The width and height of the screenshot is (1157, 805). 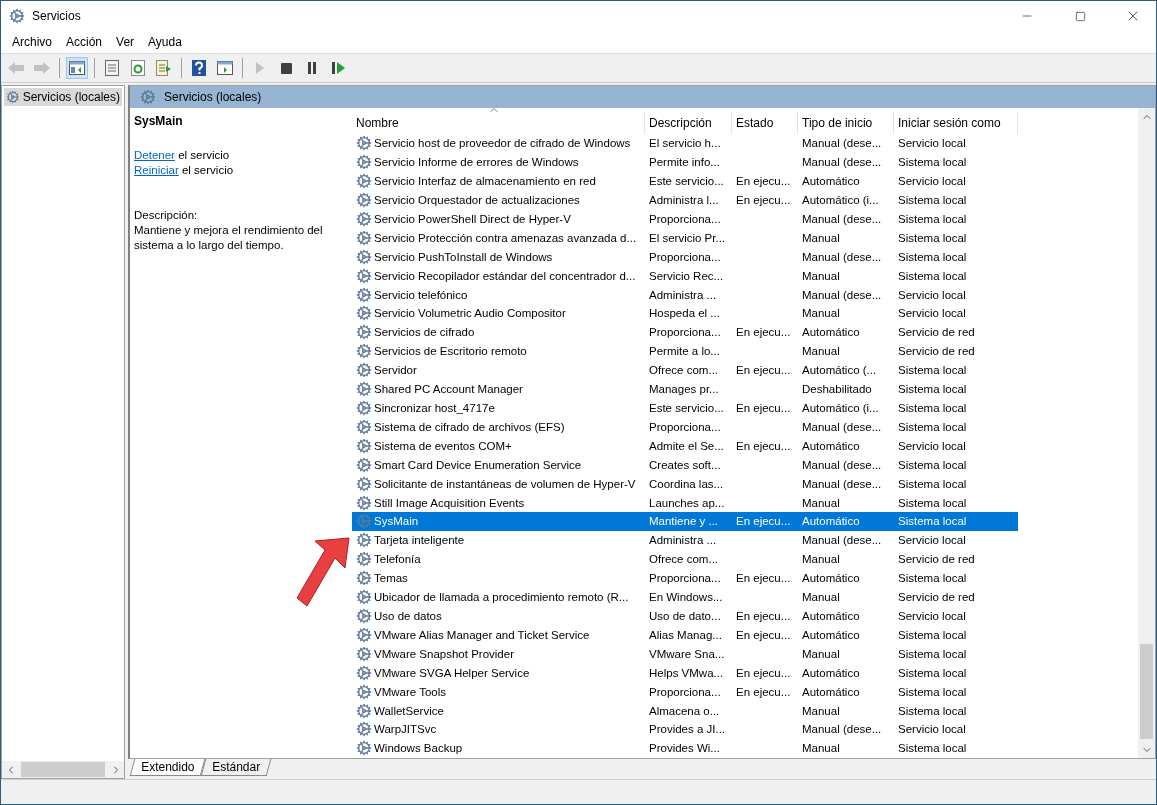 I want to click on column-header: Tipo de inicio, so click(x=846, y=122).